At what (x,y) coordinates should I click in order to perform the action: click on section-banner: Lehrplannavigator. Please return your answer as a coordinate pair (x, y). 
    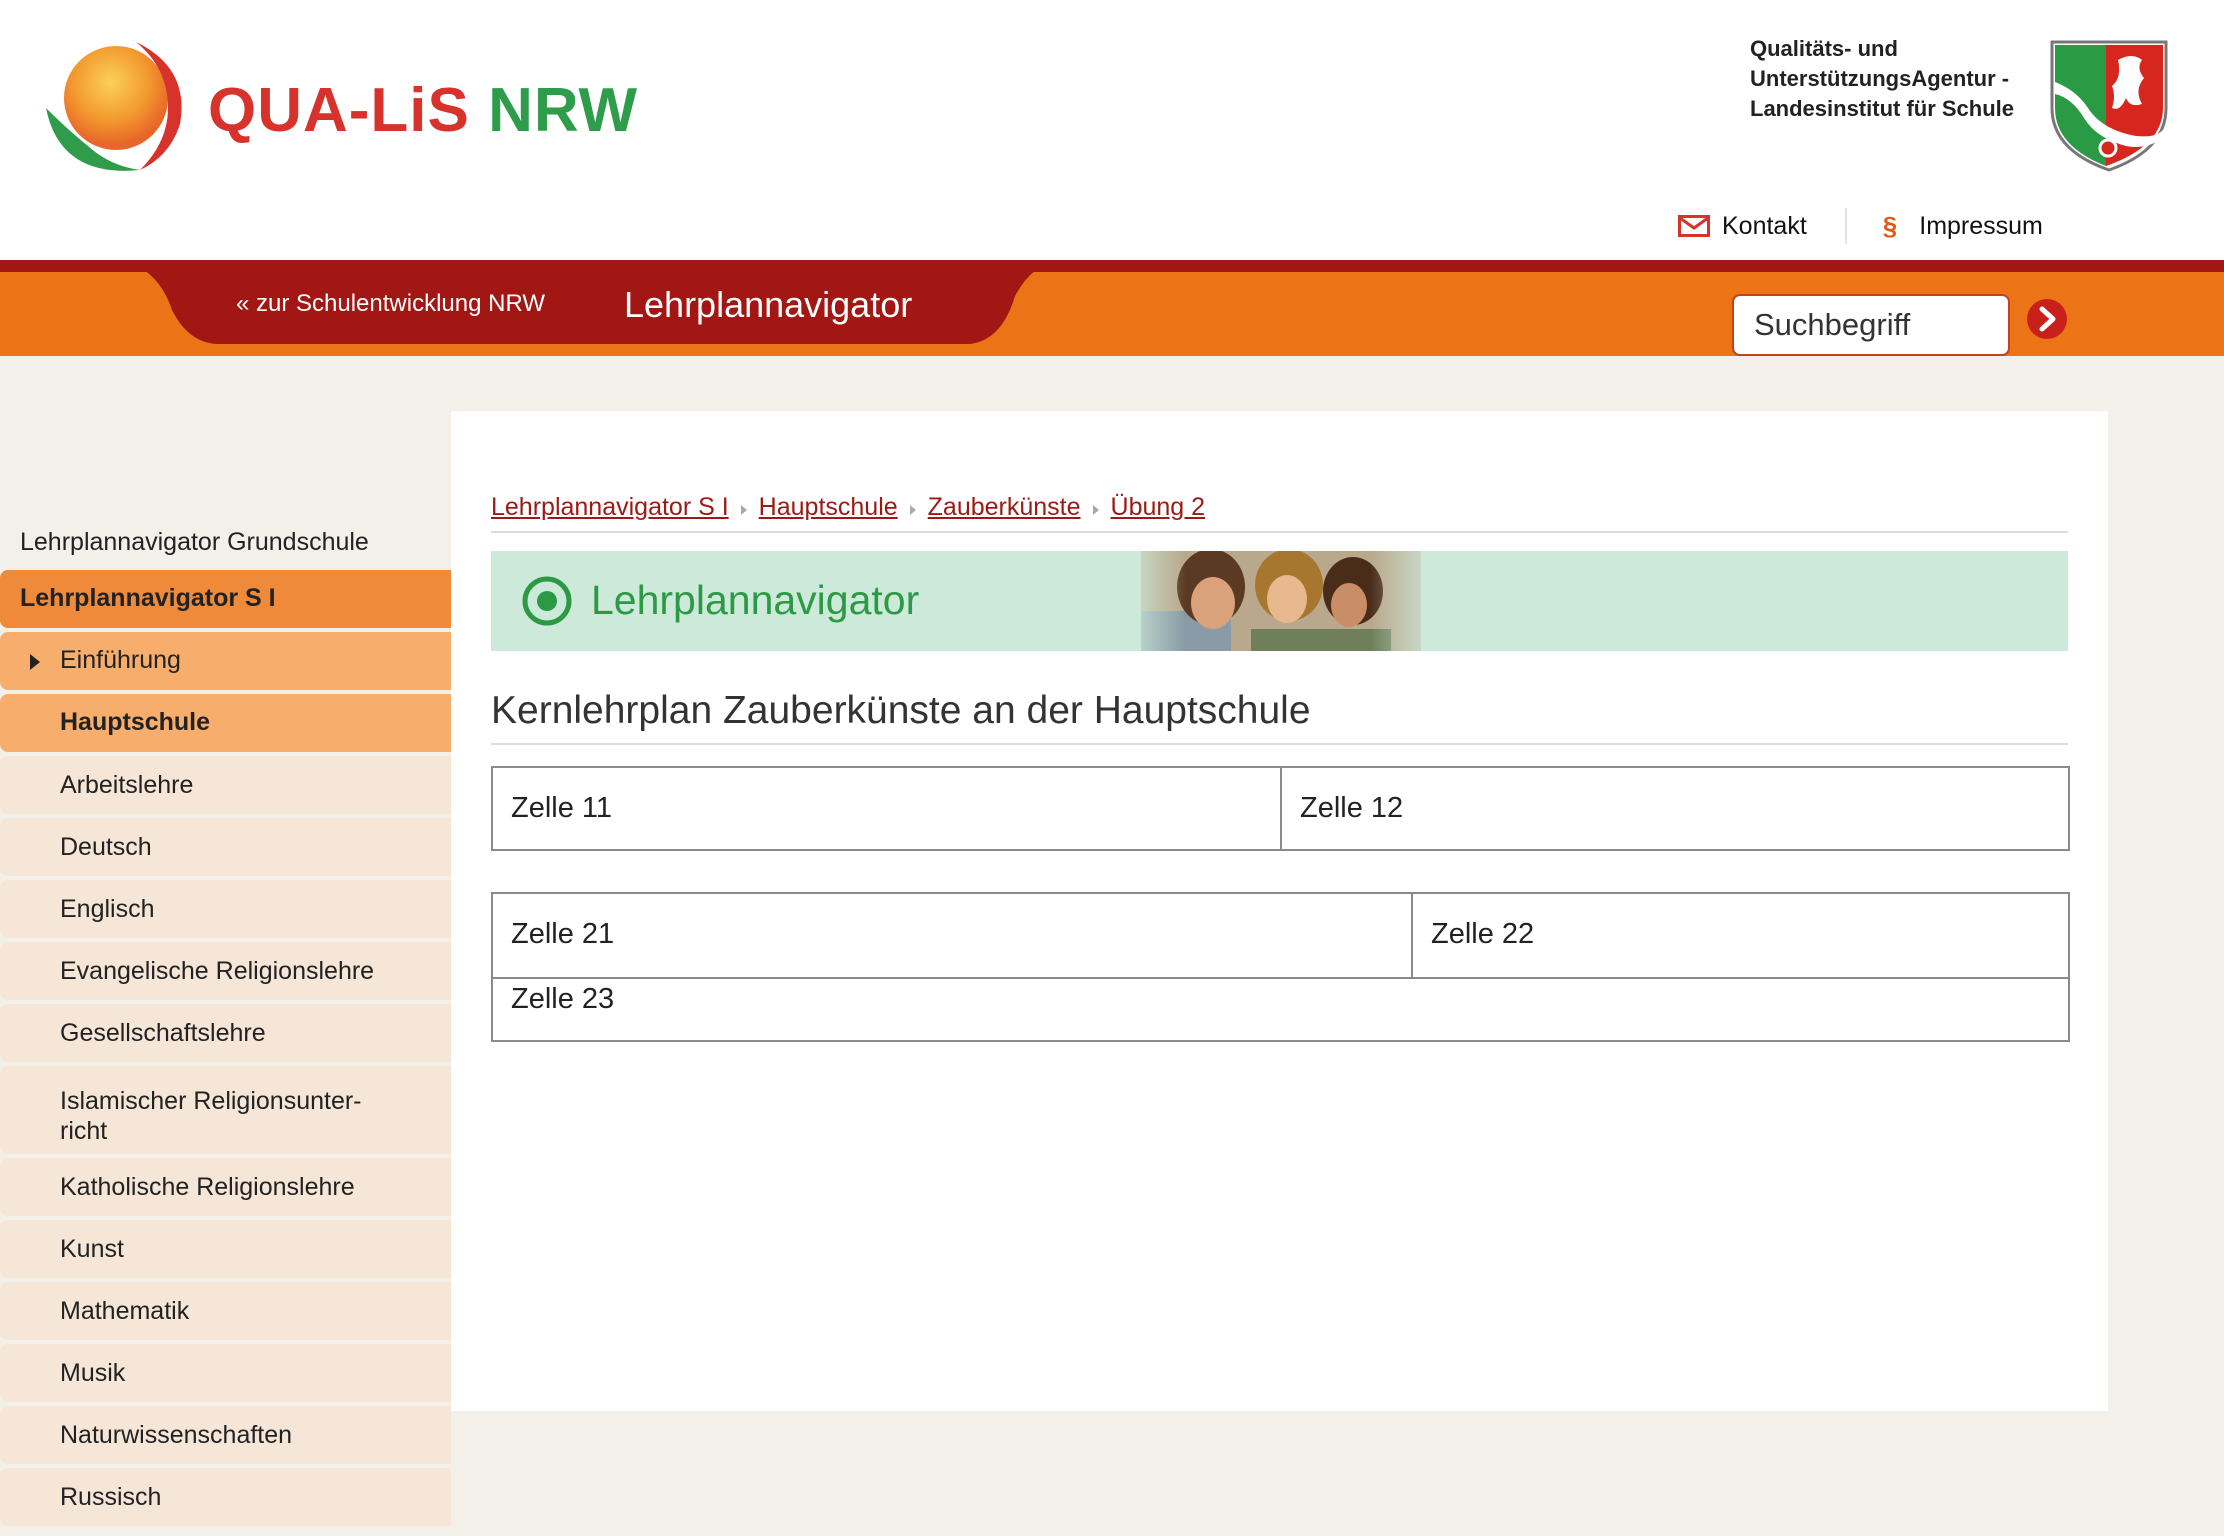
    Looking at the image, I should click on (1279, 601).